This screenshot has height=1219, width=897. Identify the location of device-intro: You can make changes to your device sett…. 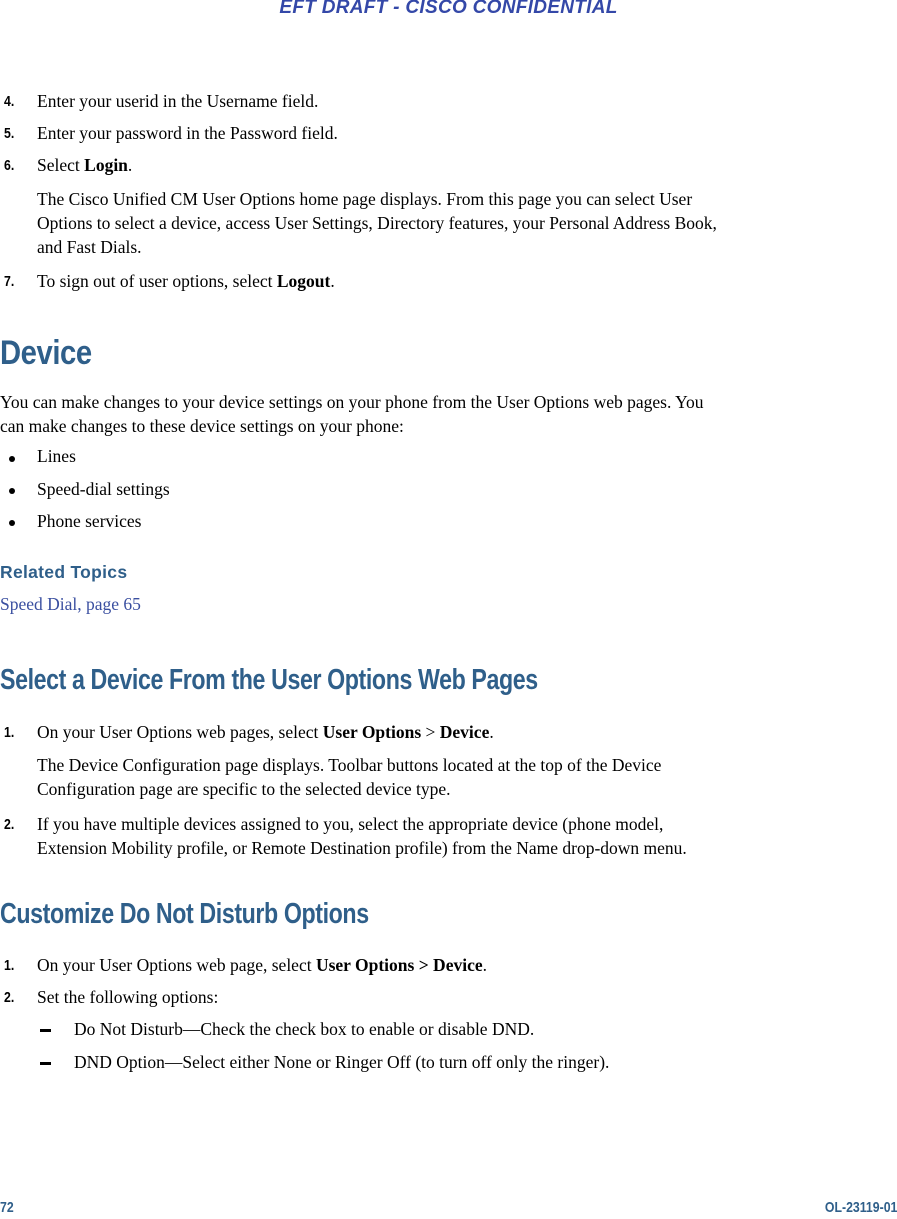
(448, 414).